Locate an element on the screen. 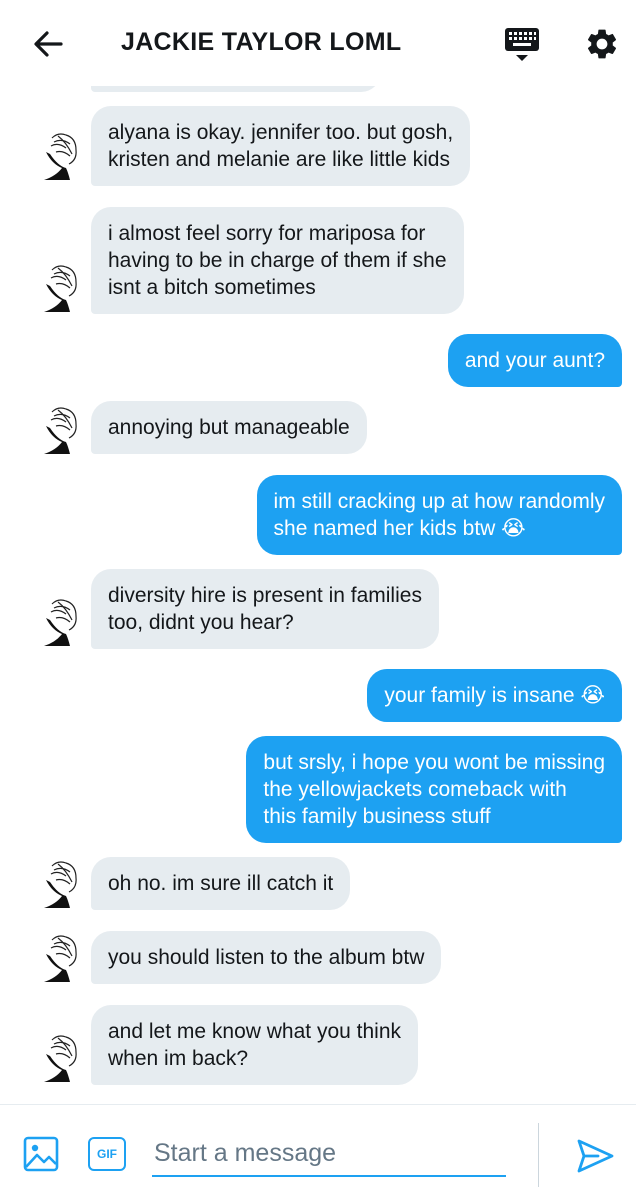 Image resolution: width=636 pixels, height=1200 pixels. back-button is located at coordinates (48, 44).